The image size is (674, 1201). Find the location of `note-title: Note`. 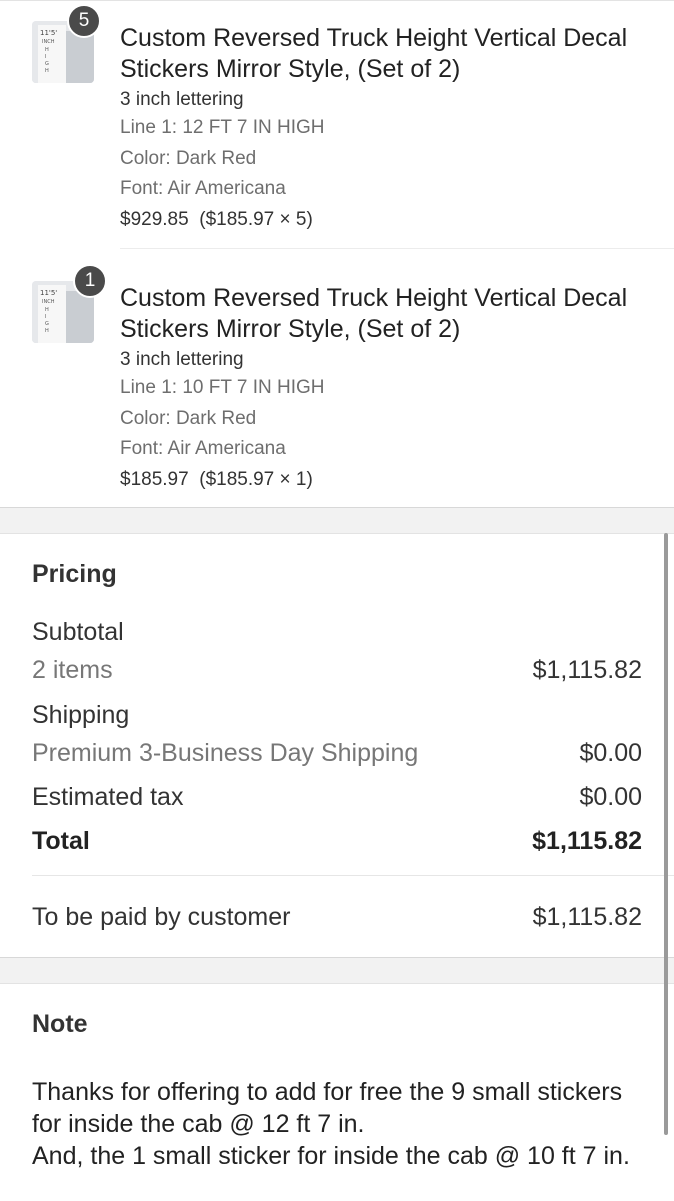

note-title: Note is located at coordinates (60, 1024).